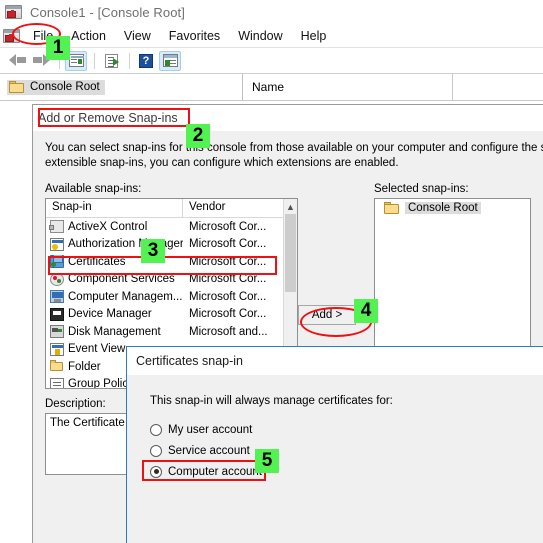  Describe the element at coordinates (314, 36) in the screenshot. I see `menu-item-help: Help` at that location.